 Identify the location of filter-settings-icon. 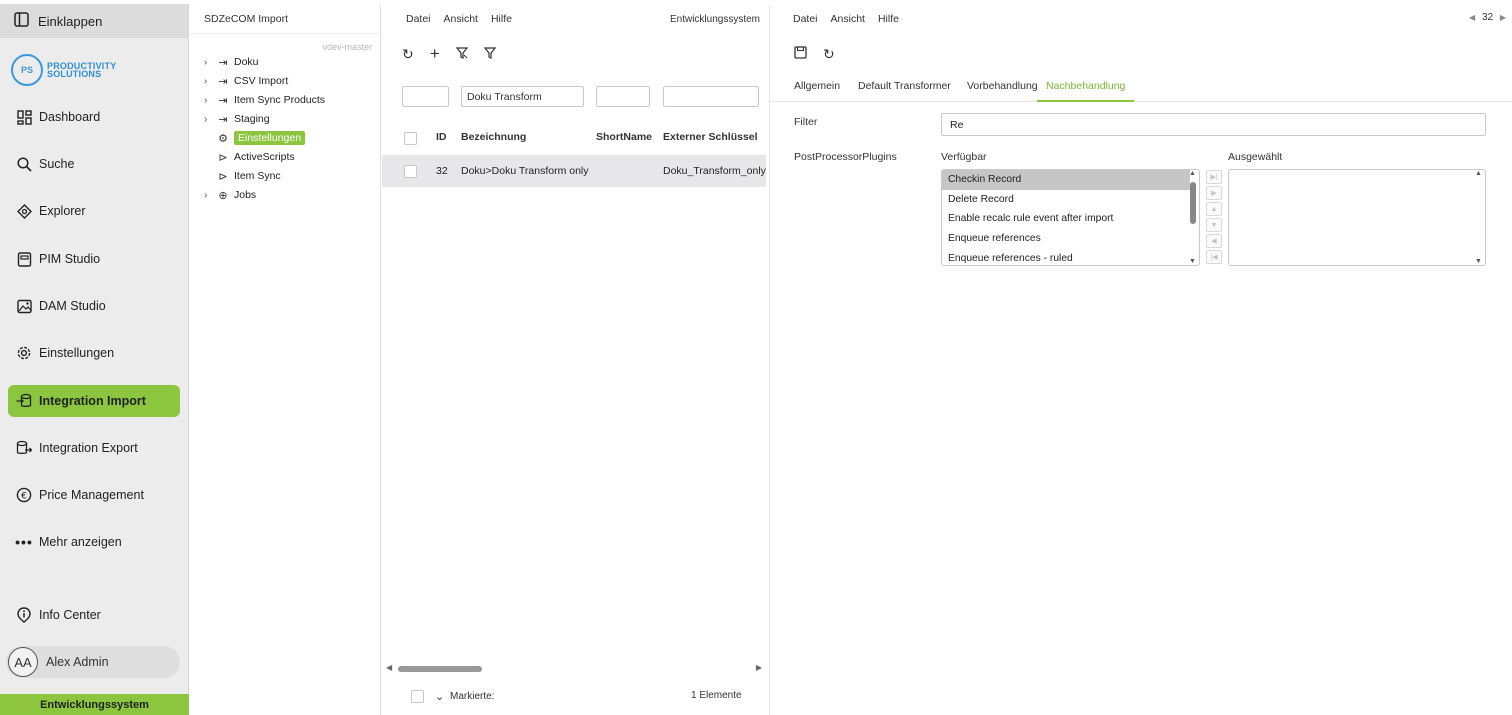
(461, 54).